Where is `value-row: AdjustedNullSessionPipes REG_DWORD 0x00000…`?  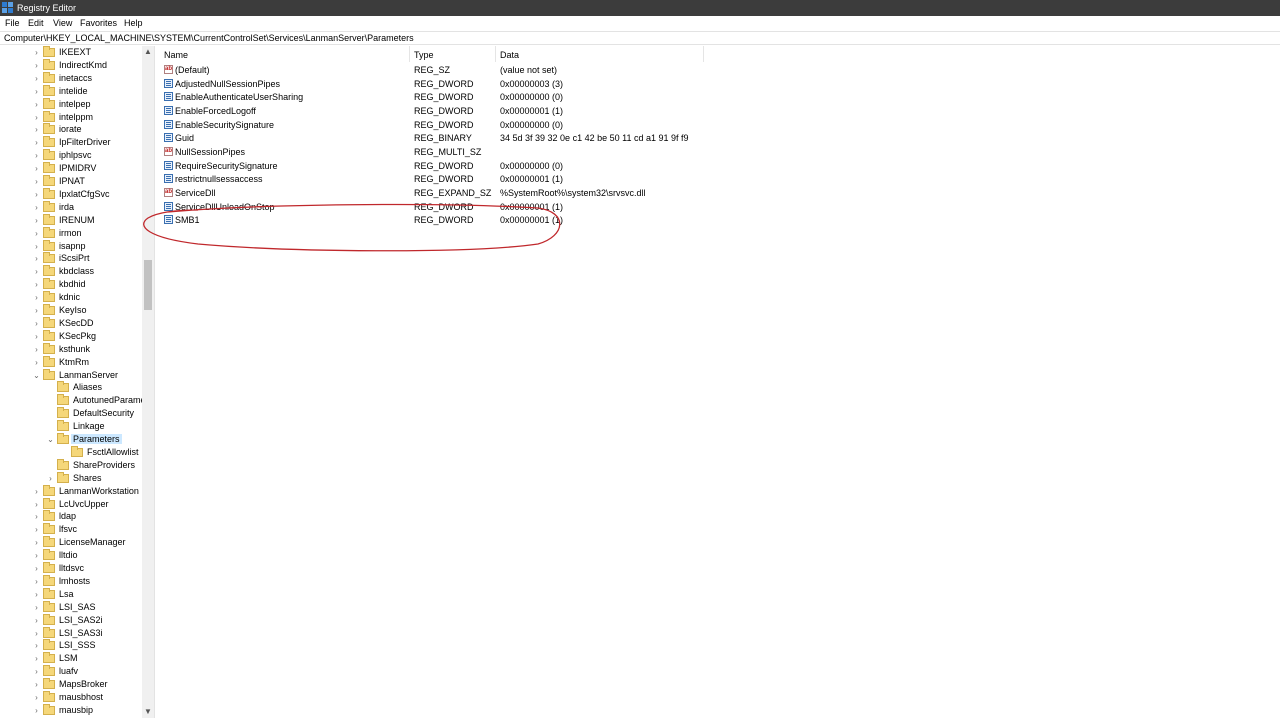 value-row: AdjustedNullSessionPipes REG_DWORD 0x00000… is located at coordinates (431, 84).